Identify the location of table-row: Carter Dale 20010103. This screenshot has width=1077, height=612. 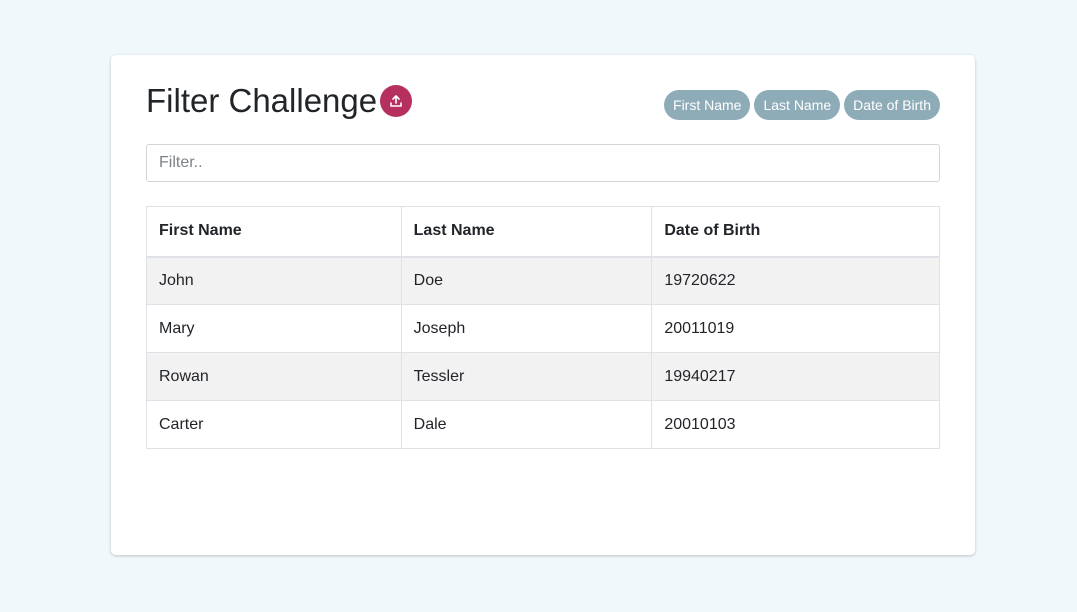
(543, 424).